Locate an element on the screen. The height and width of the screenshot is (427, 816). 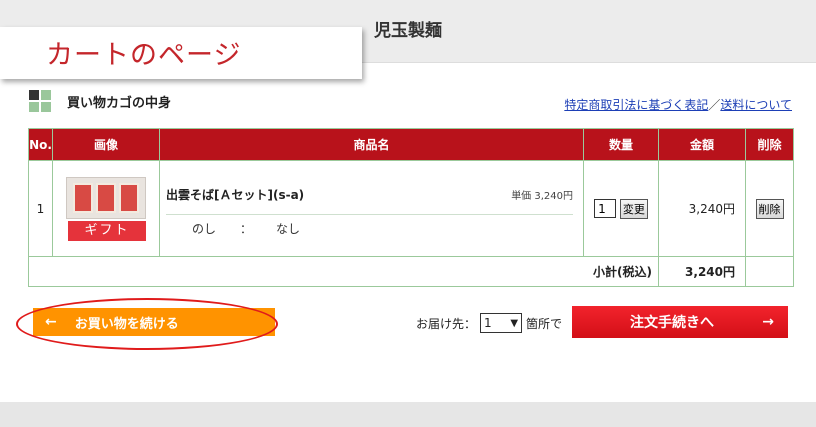
cart-header: 買い物カゴの中身 is located at coordinates (100, 101).